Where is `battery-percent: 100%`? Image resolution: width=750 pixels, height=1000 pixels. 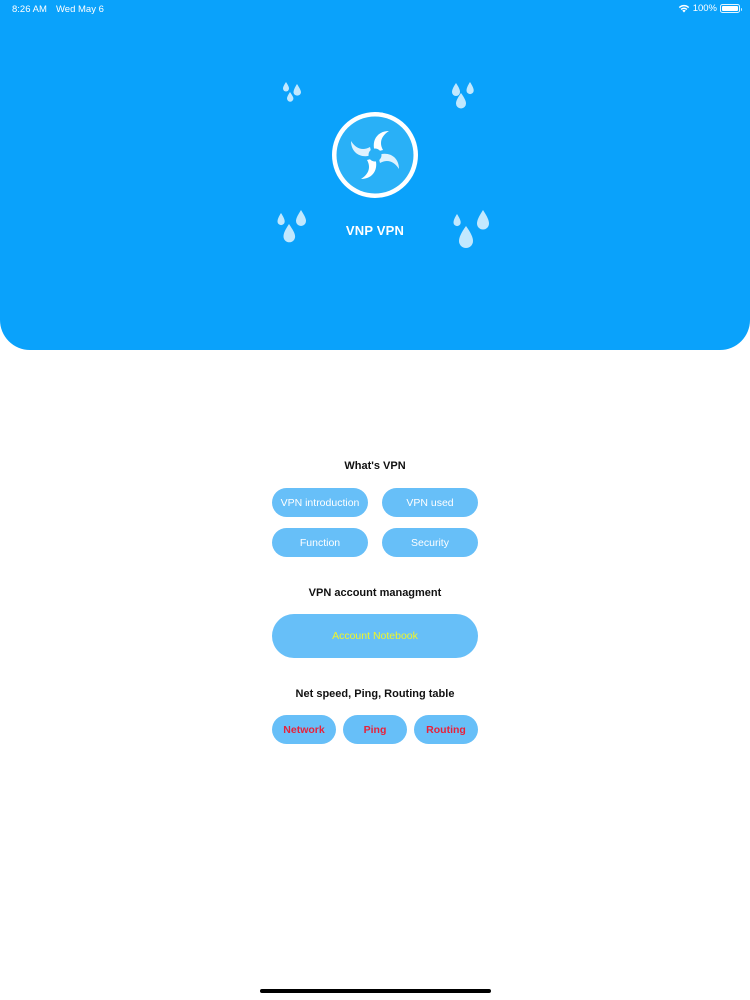
battery-percent: 100% is located at coordinates (704, 8).